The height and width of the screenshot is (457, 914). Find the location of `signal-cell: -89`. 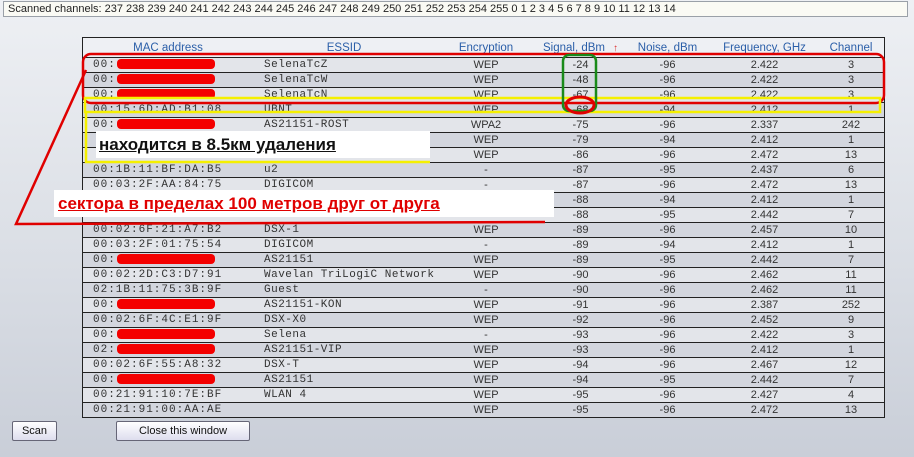

signal-cell: -89 is located at coordinates (580, 245).